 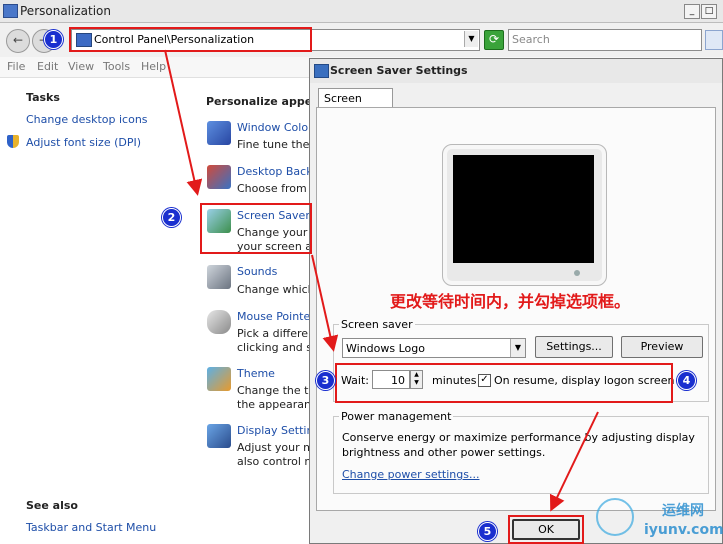 I want to click on step-badge-3: 3, so click(x=325, y=380).